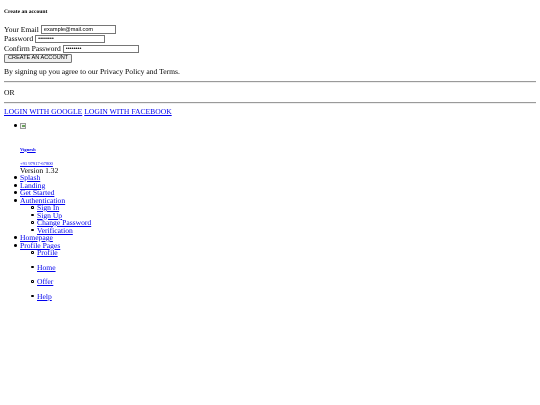 The image size is (540, 405). Describe the element at coordinates (167, 245) in the screenshot. I see `menu-item-profile-pages: Profile Pages` at that location.